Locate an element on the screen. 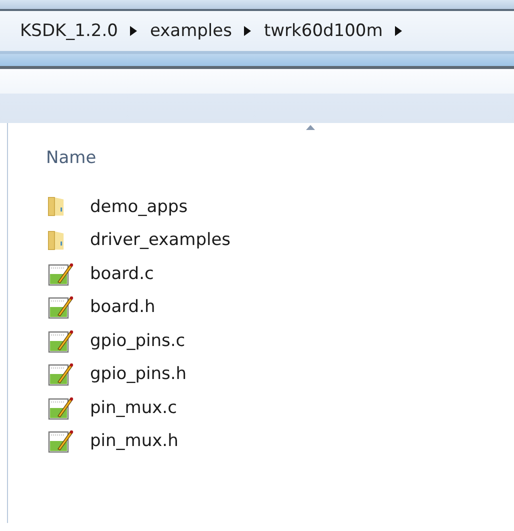  file-item: pin_mux.c is located at coordinates (133, 408).